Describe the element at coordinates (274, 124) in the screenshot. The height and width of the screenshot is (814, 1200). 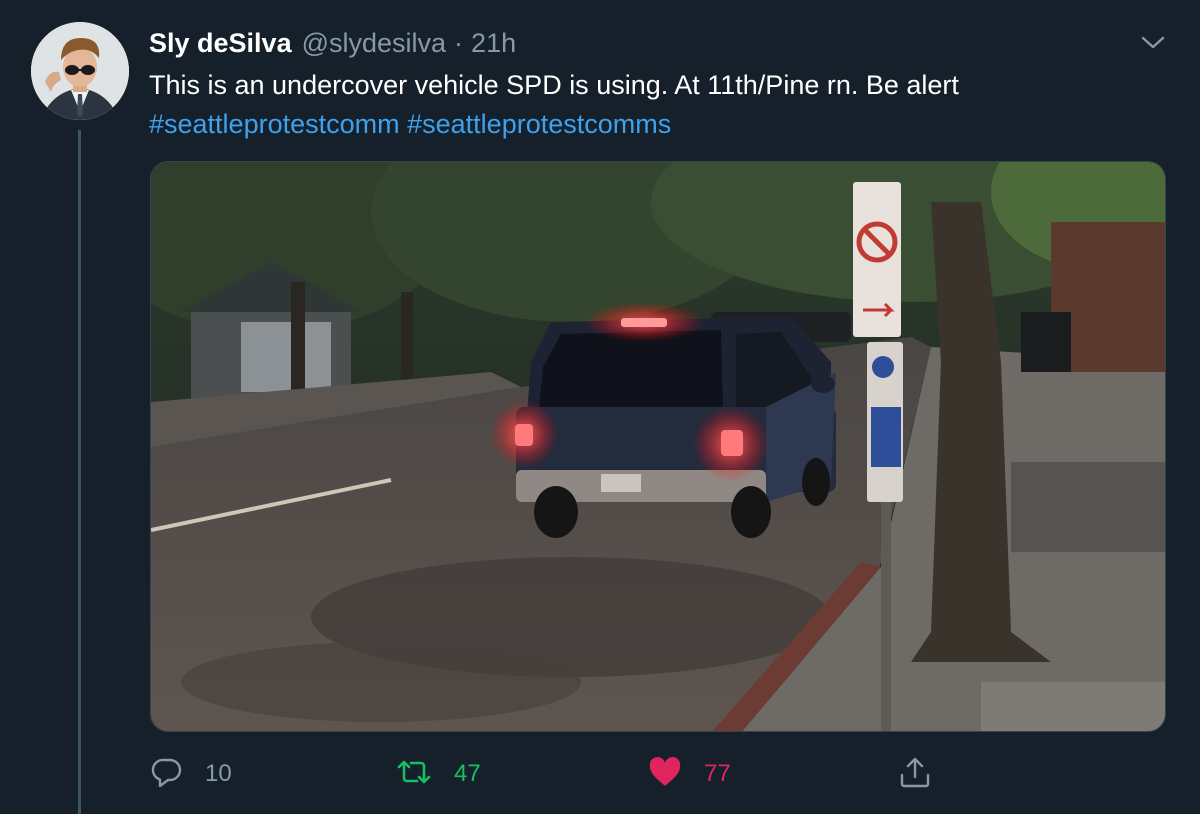
I see `hashtag-link: #seattleprotestcomm` at that location.